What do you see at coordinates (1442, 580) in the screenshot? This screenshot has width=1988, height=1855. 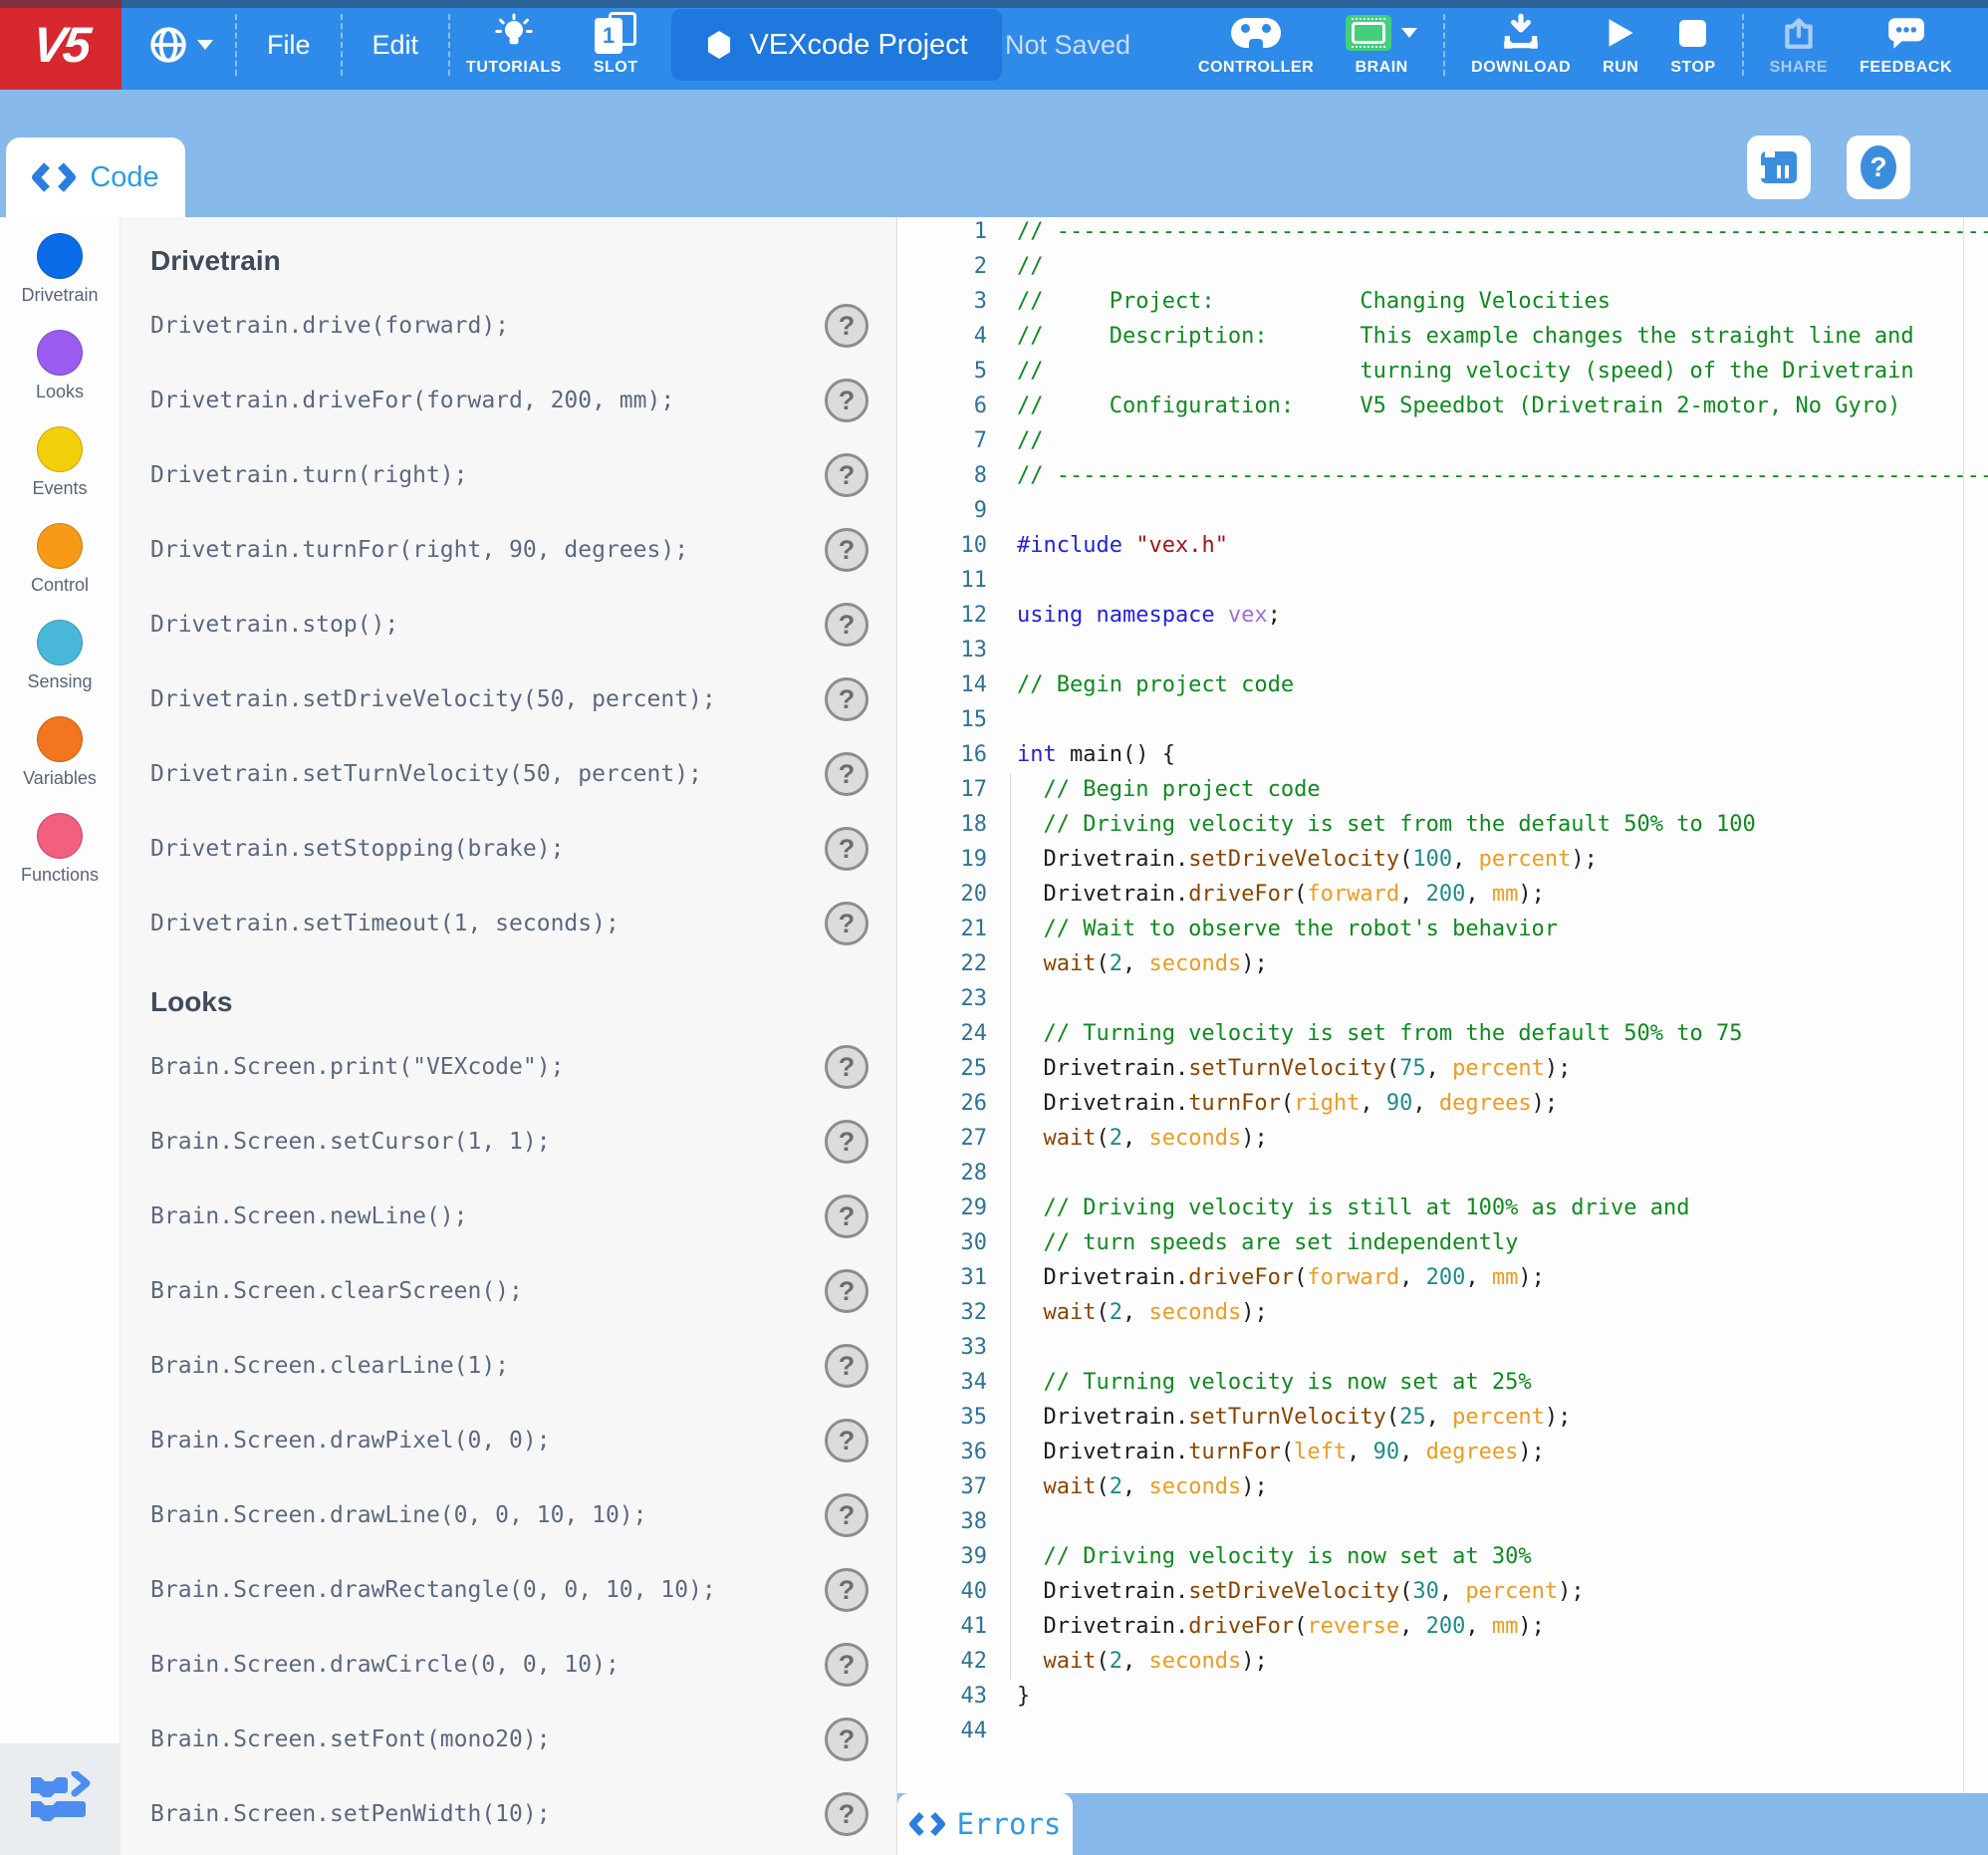 I see `editor-line: 11` at bounding box center [1442, 580].